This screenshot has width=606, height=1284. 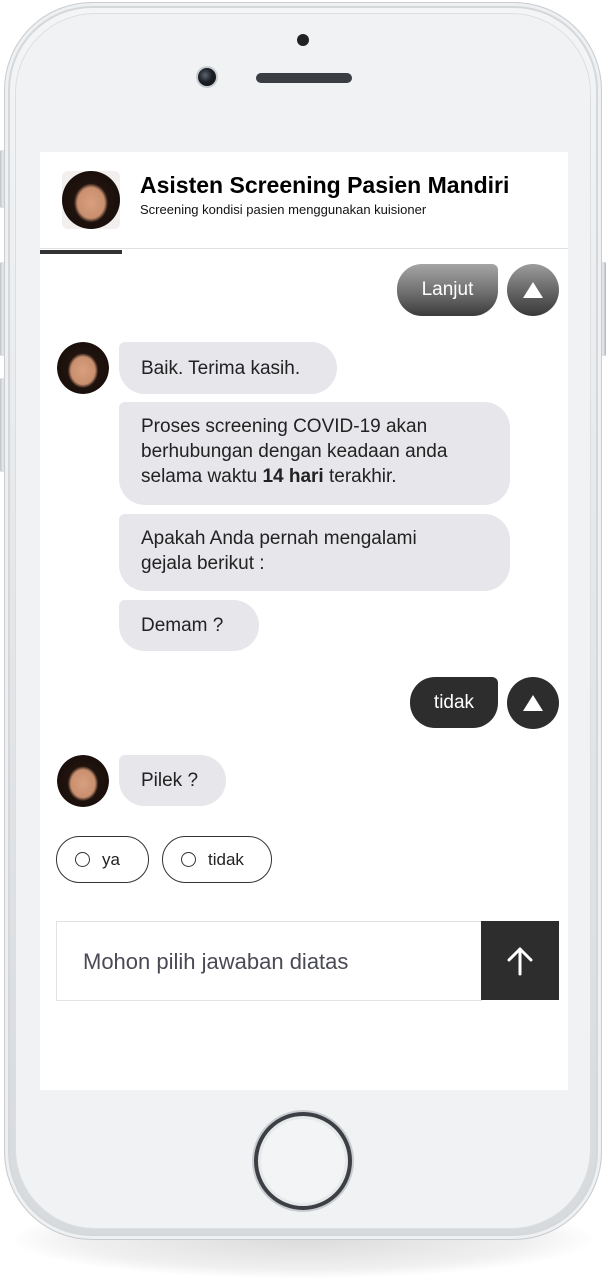 I want to click on user-reply-bubble: Lanjut, so click(x=447, y=290).